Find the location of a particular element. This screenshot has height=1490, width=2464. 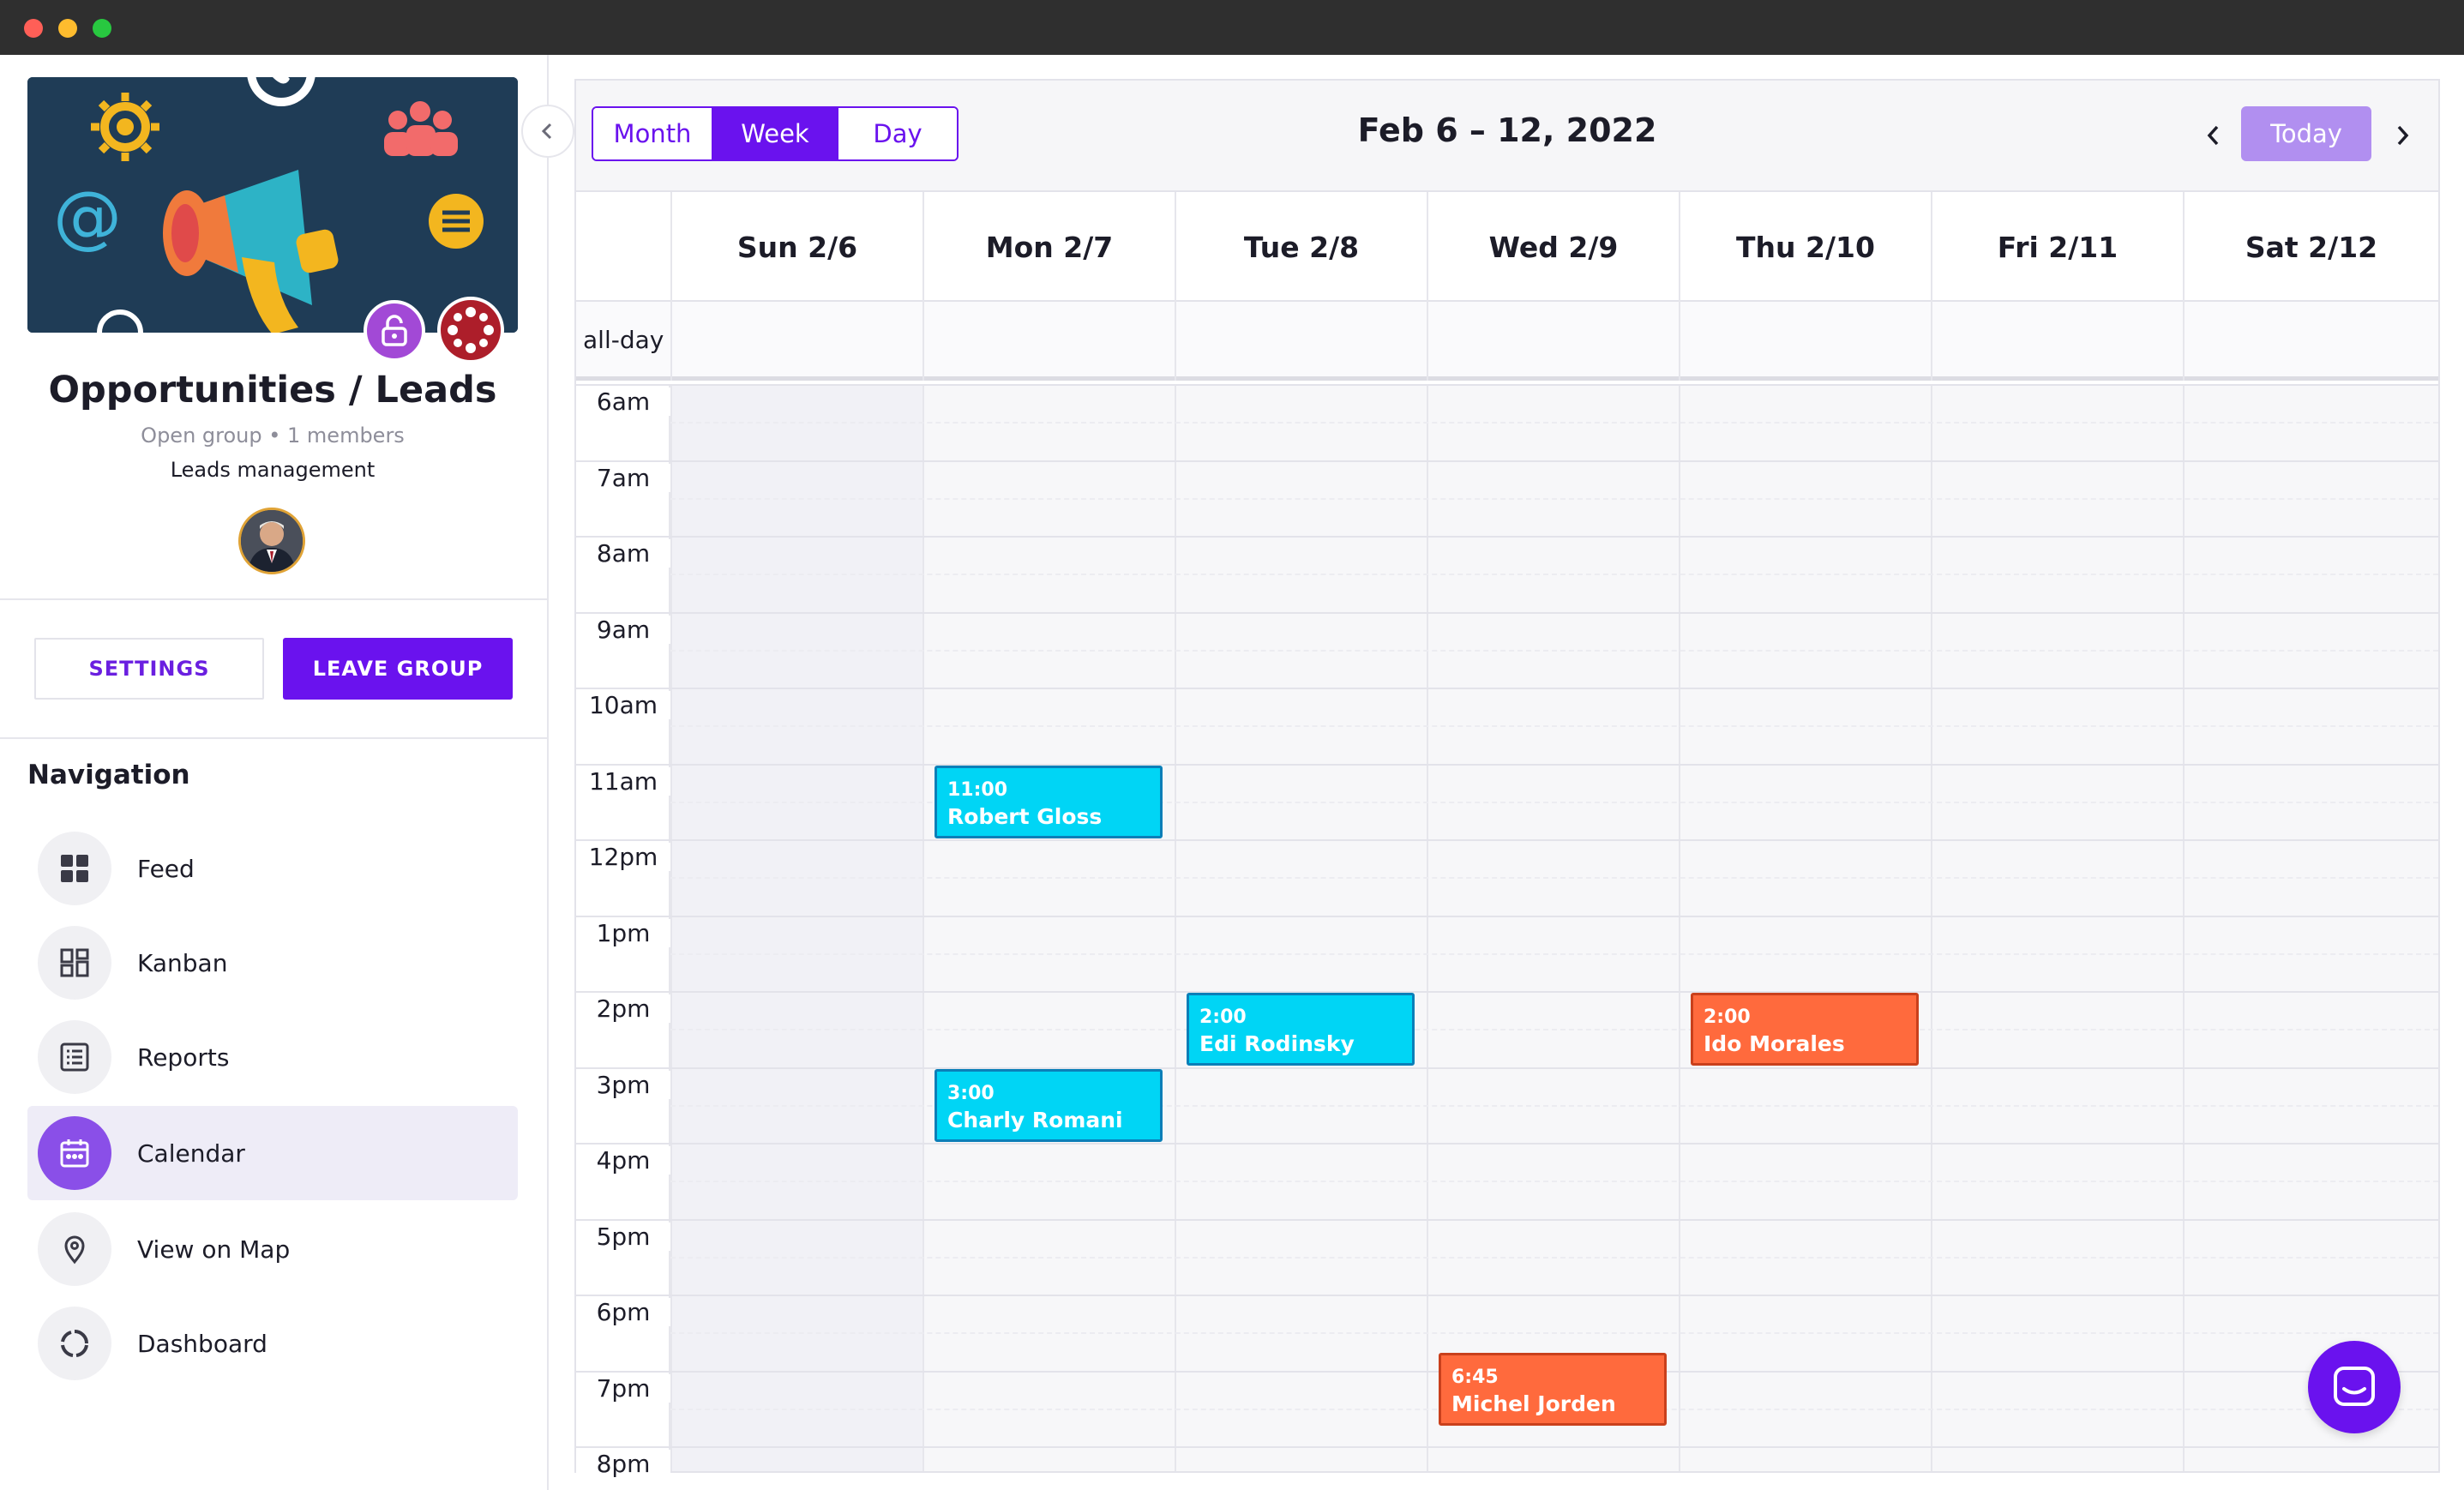

time-slot-label: 9am is located at coordinates (623, 630).